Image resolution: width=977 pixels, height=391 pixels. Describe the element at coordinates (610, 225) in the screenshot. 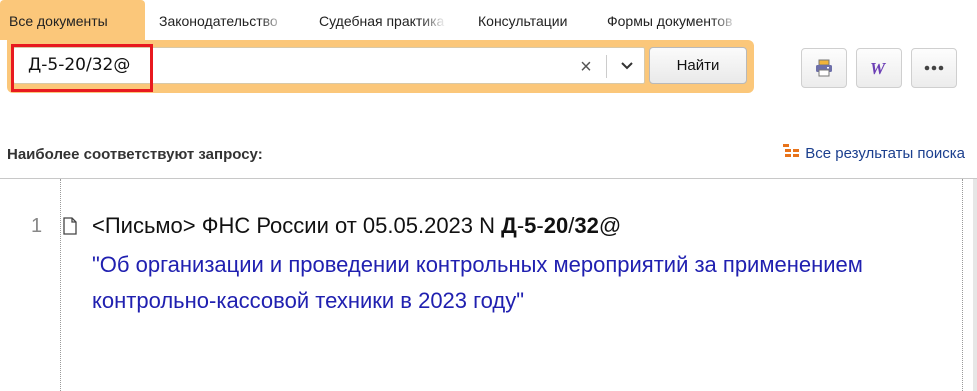

I see `result-code-part: @` at that location.